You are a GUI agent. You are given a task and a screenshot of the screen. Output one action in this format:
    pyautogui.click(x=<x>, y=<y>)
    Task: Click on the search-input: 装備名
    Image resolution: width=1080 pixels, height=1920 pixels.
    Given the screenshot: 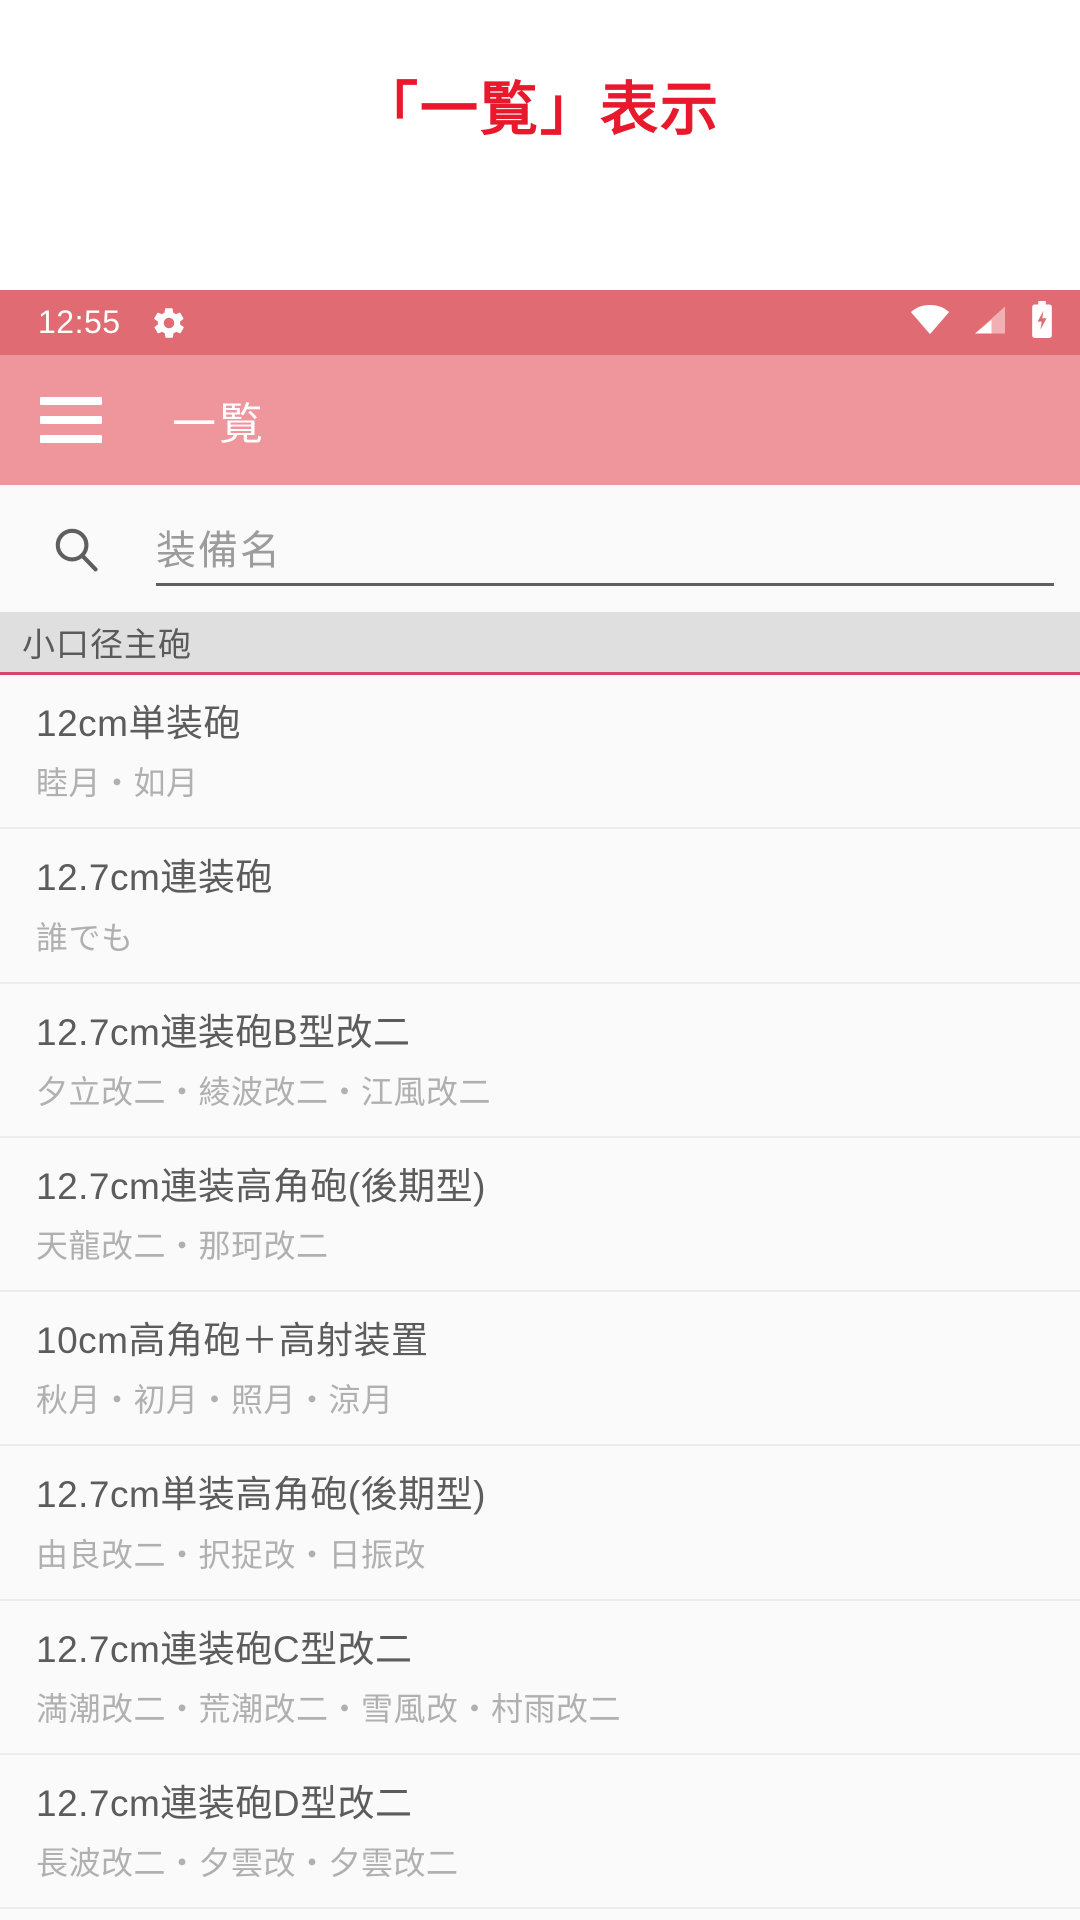 What is the action you would take?
    pyautogui.click(x=605, y=549)
    